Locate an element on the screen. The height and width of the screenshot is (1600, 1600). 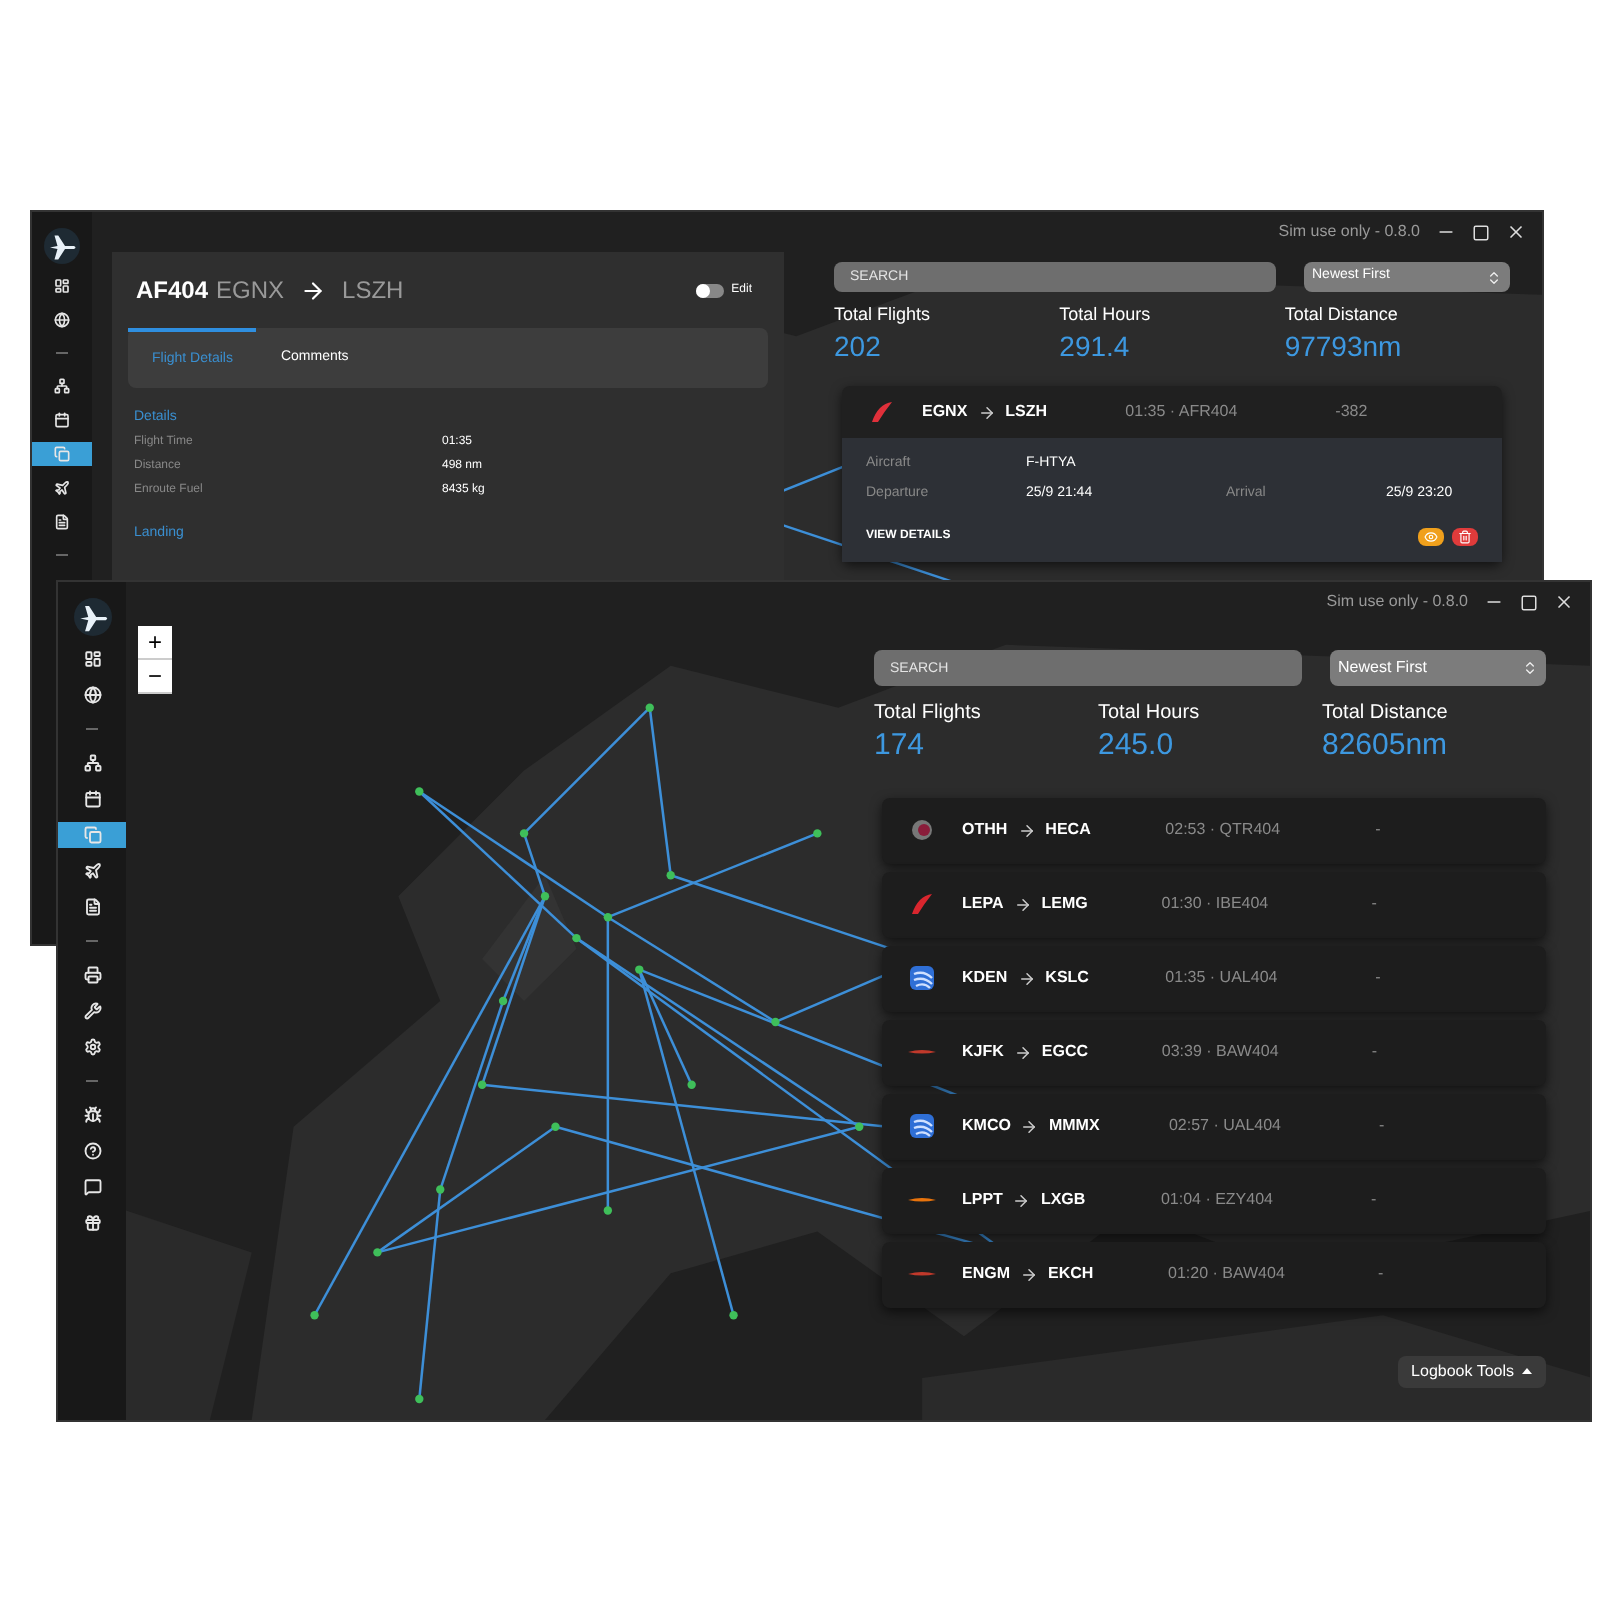
logbook-tools-button: Logbook Tools is located at coordinates (1471, 1371).